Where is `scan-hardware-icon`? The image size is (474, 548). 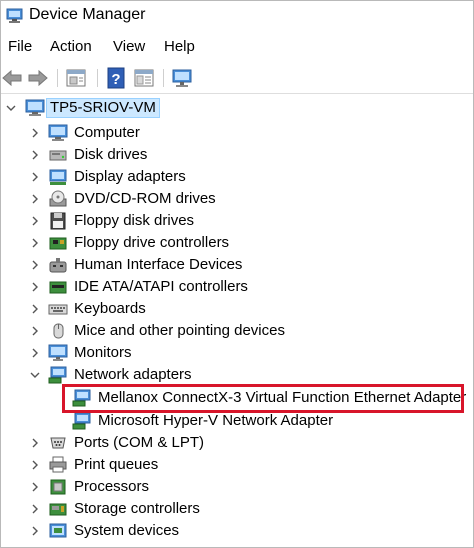
scan-hardware-icon is located at coordinates (182, 78).